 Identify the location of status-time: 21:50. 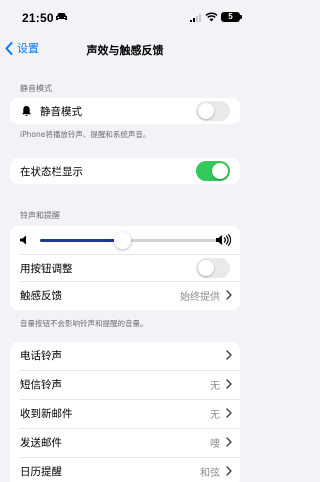
(38, 18).